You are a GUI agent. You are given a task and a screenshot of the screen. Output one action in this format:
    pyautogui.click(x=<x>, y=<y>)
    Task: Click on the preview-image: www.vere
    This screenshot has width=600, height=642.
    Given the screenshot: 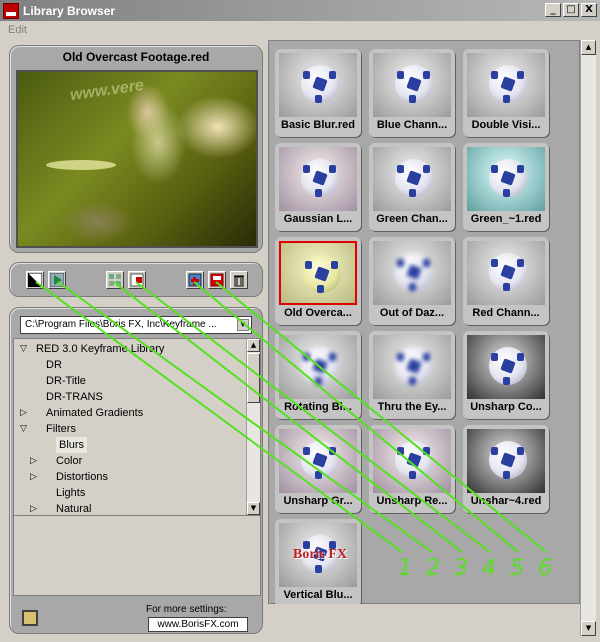 What is the action you would take?
    pyautogui.click(x=137, y=159)
    